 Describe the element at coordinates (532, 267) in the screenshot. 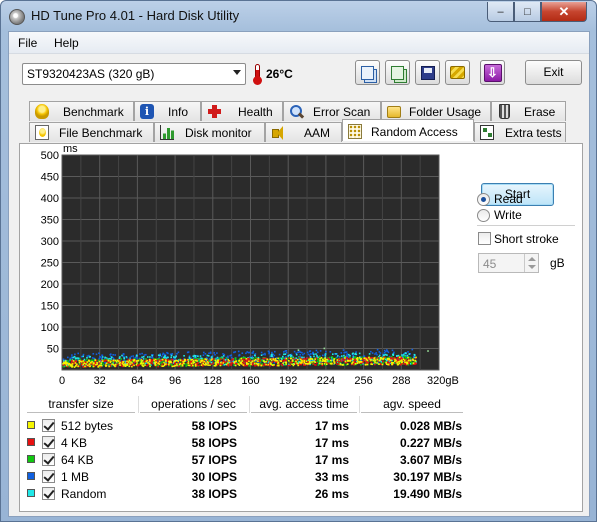

I see `spin-down-icon` at that location.